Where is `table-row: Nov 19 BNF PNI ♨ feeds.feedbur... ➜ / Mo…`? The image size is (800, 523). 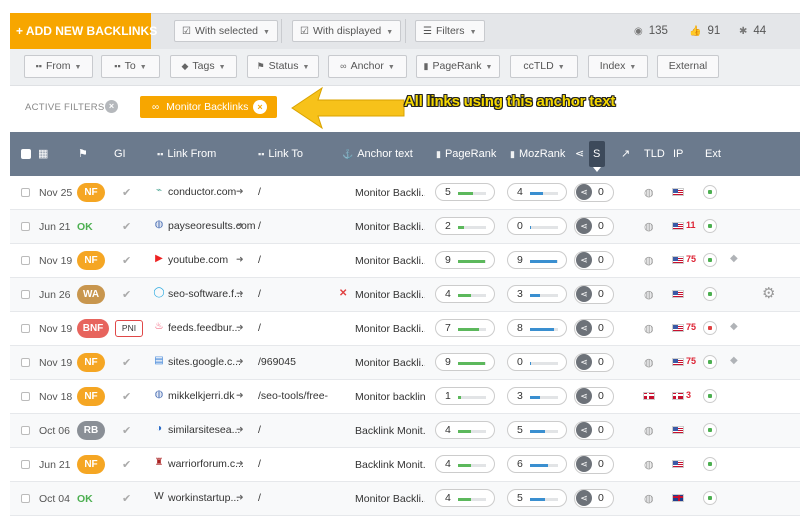 table-row: Nov 19 BNF PNI ♨ feeds.feedbur... ➜ / Mo… is located at coordinates (405, 329).